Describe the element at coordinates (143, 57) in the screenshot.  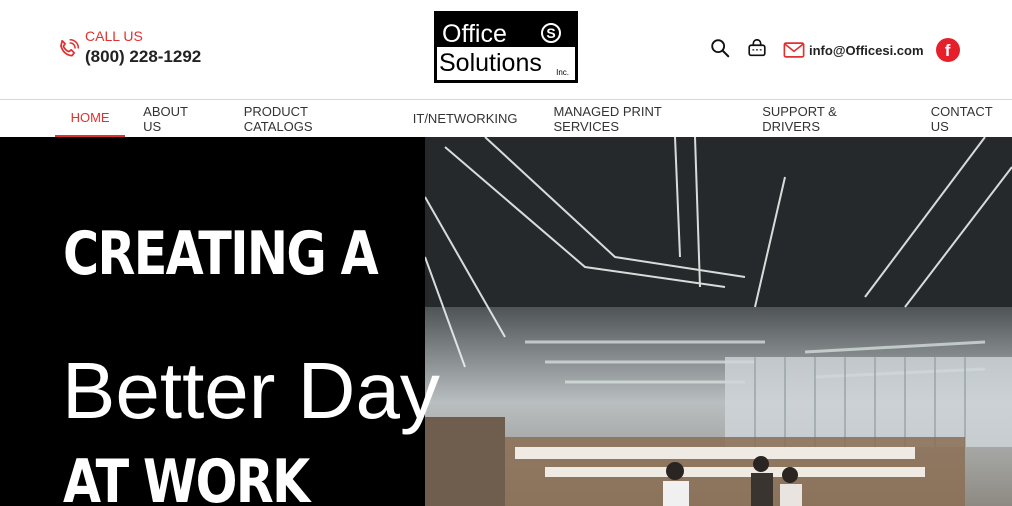
I see `phone-number: (800) 228-1292` at that location.